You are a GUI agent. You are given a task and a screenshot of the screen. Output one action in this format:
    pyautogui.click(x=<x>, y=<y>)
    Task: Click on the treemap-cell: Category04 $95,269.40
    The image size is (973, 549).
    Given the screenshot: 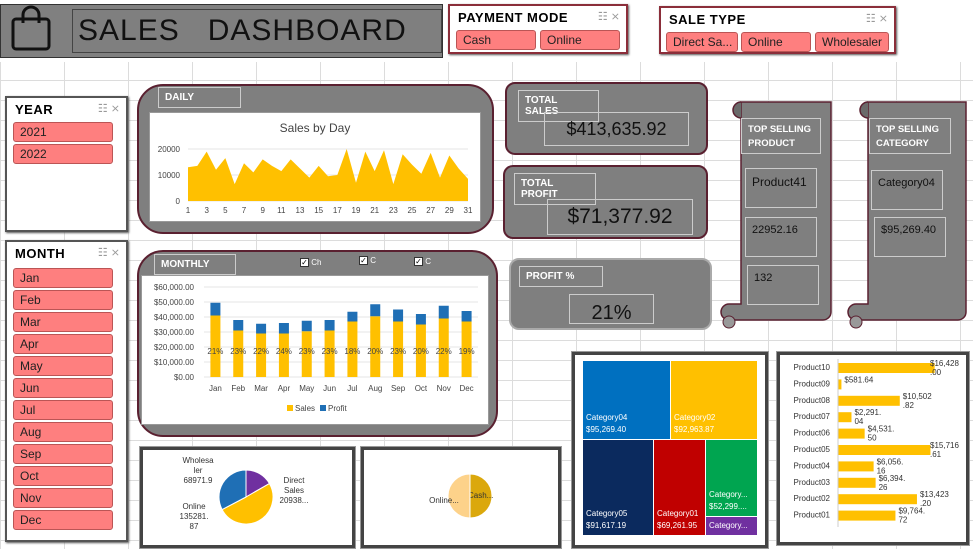 What is the action you would take?
    pyautogui.click(x=626, y=400)
    